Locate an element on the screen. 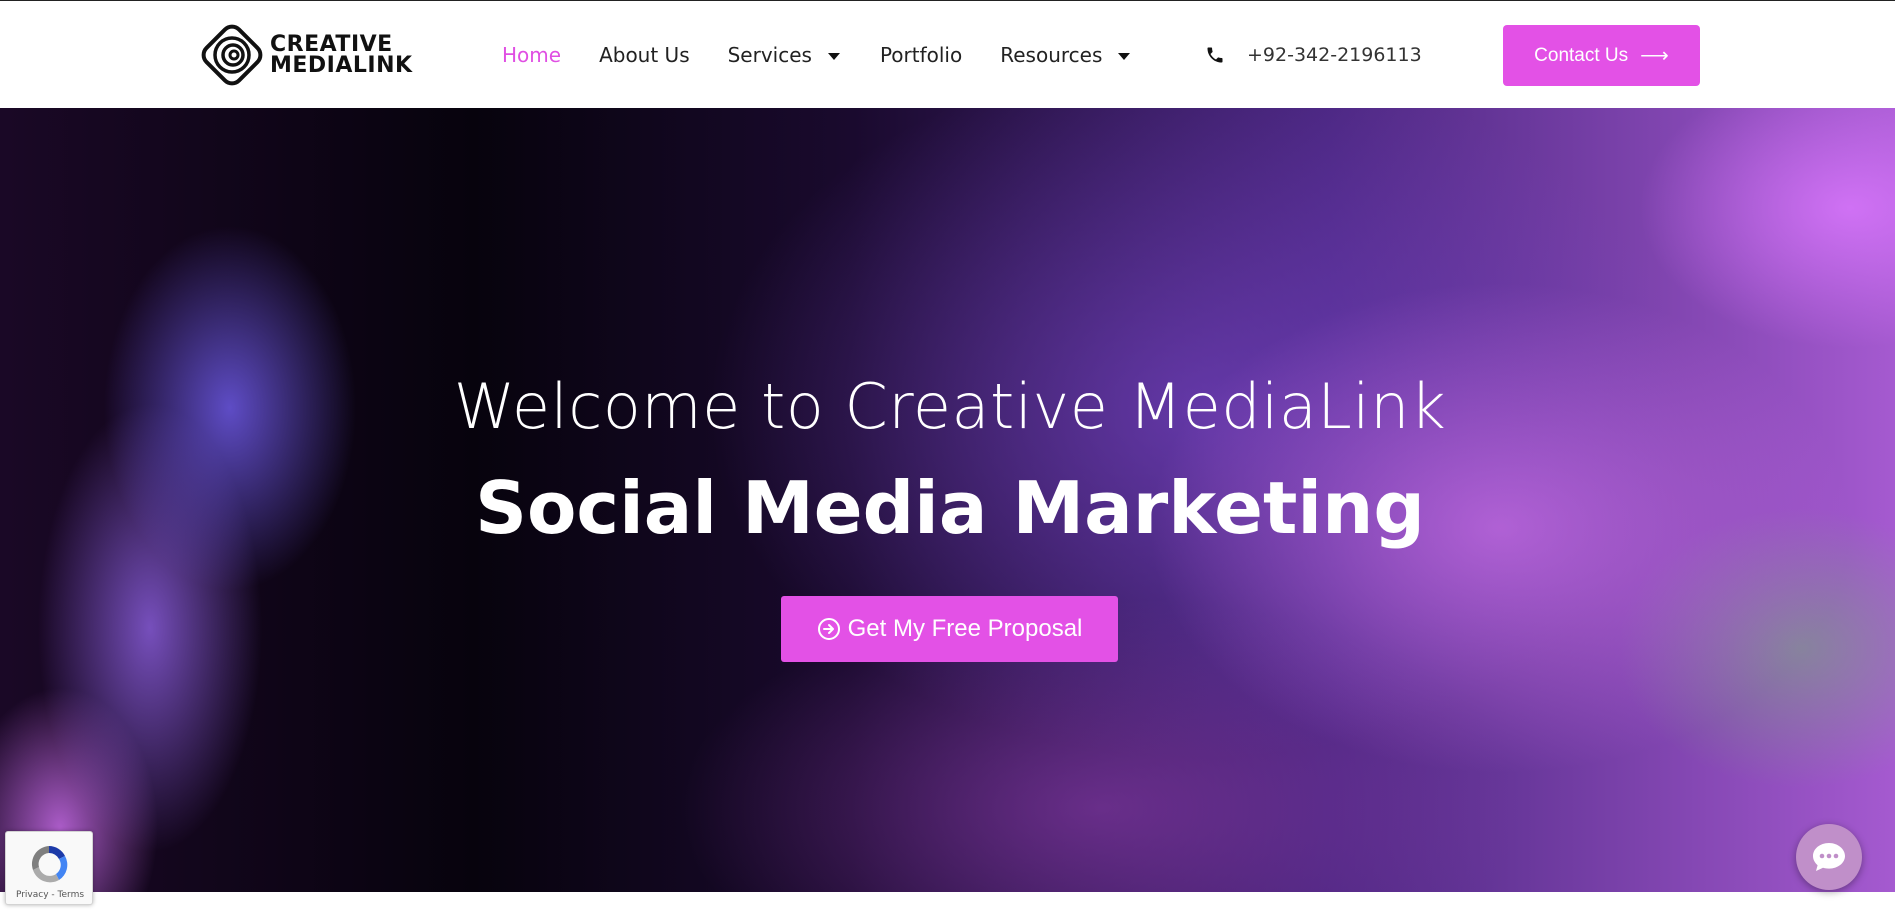 The height and width of the screenshot is (916, 1895). contact-us-button: Contact Us ⟶ is located at coordinates (1601, 55).